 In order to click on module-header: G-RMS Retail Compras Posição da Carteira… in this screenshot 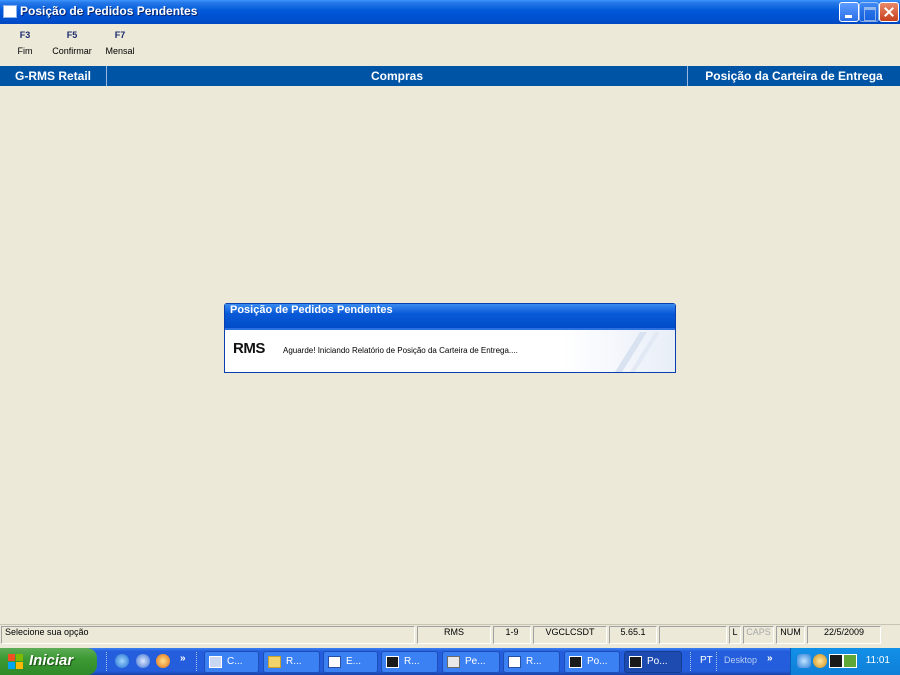, I will do `click(450, 76)`.